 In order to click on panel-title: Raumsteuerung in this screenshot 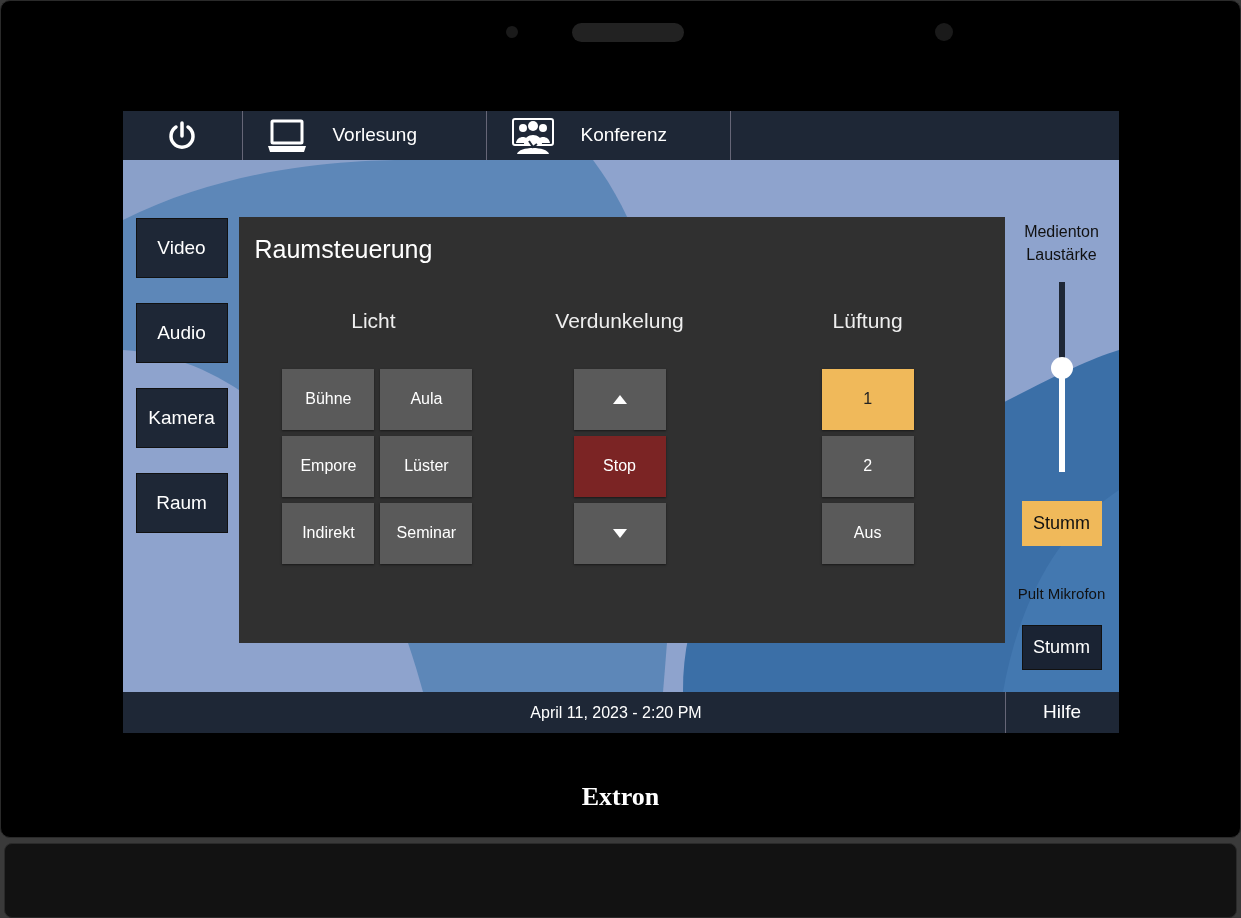, I will do `click(343, 249)`.